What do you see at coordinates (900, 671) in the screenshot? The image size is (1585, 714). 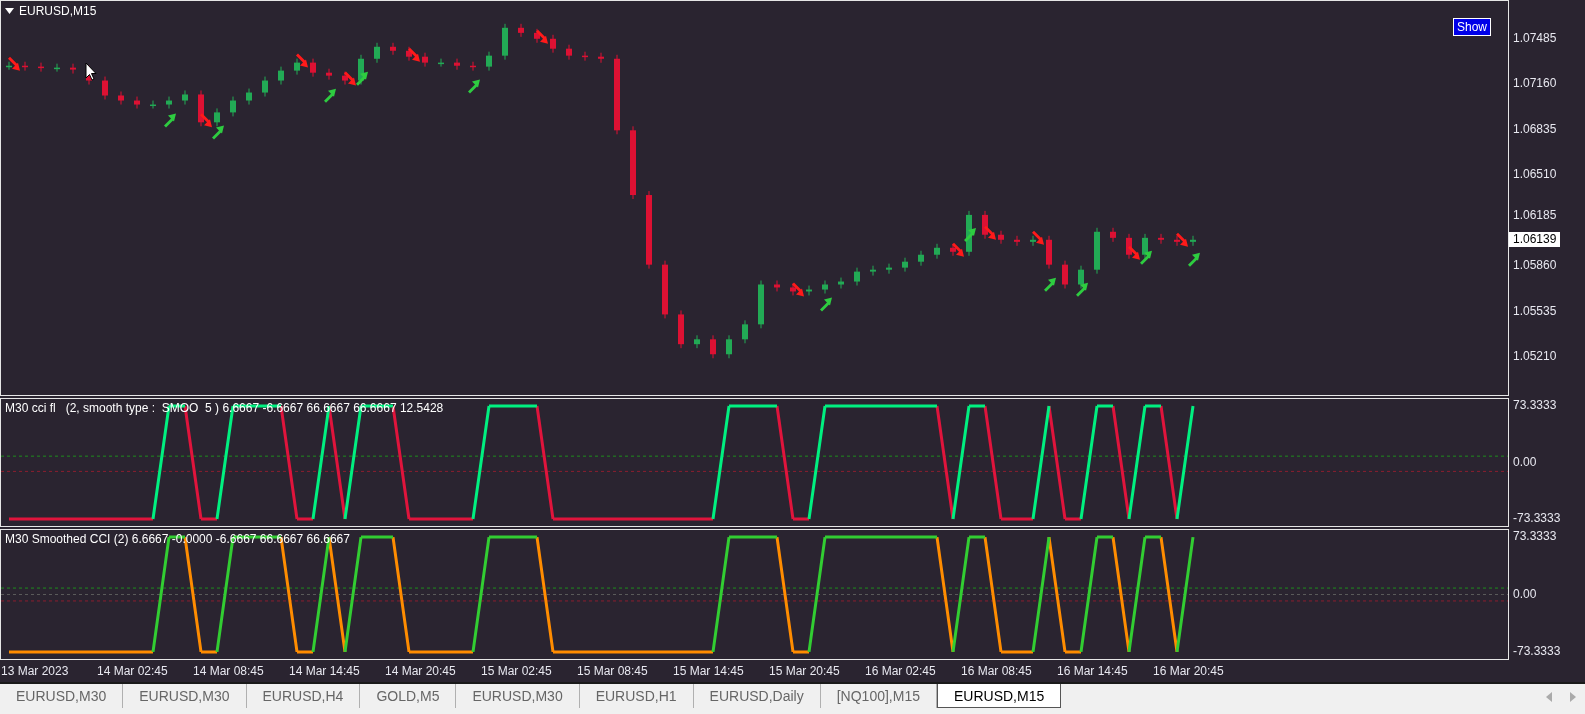 I see `time-label: 16 Mar 02:45` at bounding box center [900, 671].